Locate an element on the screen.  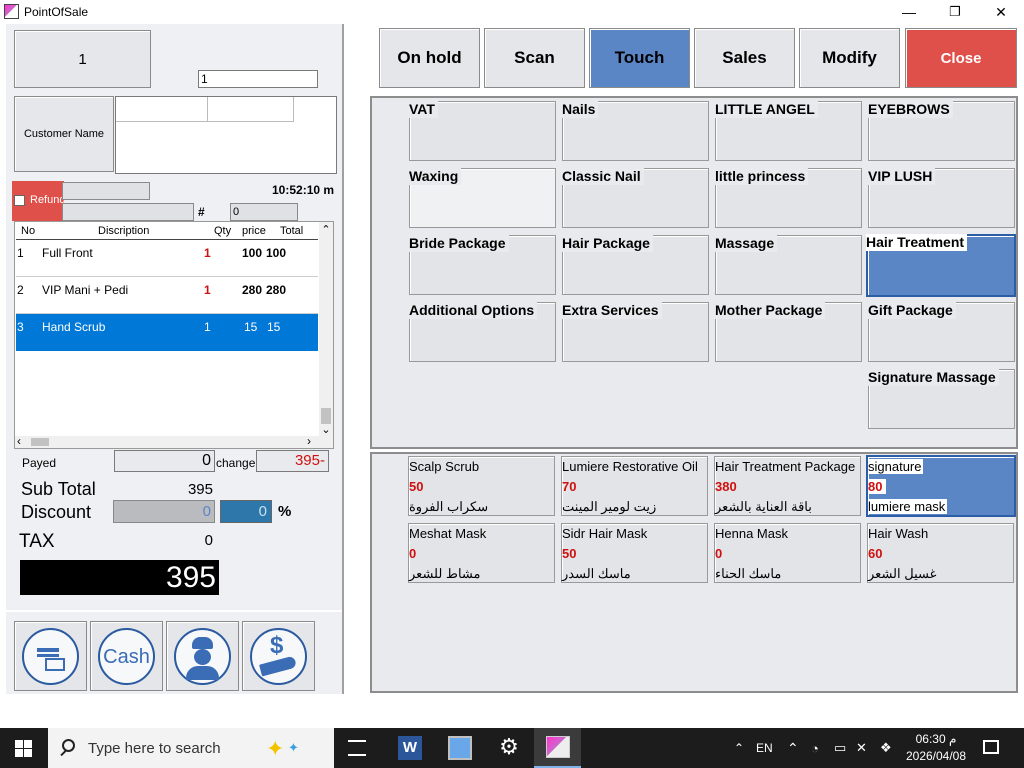
change-label: change is located at coordinates (236, 463).